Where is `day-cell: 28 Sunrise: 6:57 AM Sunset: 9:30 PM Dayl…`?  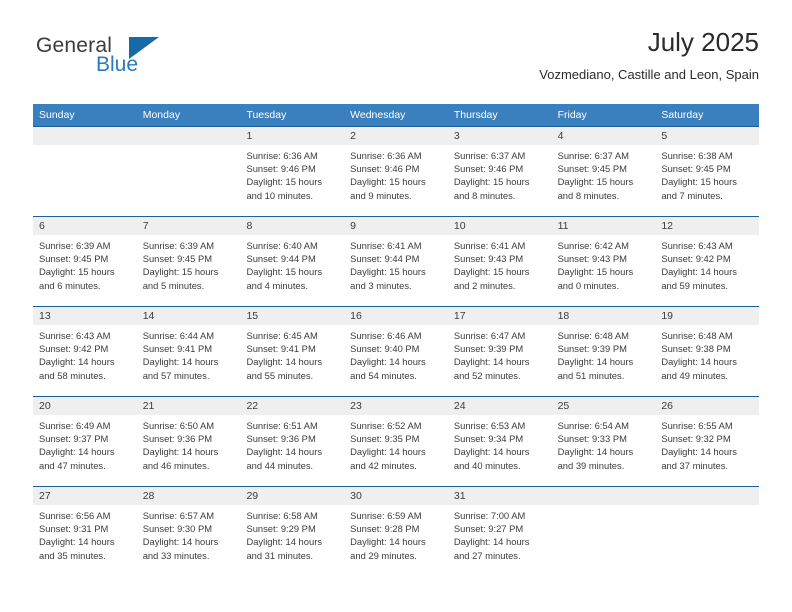
day-cell: 28 Sunrise: 6:57 AM Sunset: 9:30 PM Dayl… is located at coordinates (188, 531).